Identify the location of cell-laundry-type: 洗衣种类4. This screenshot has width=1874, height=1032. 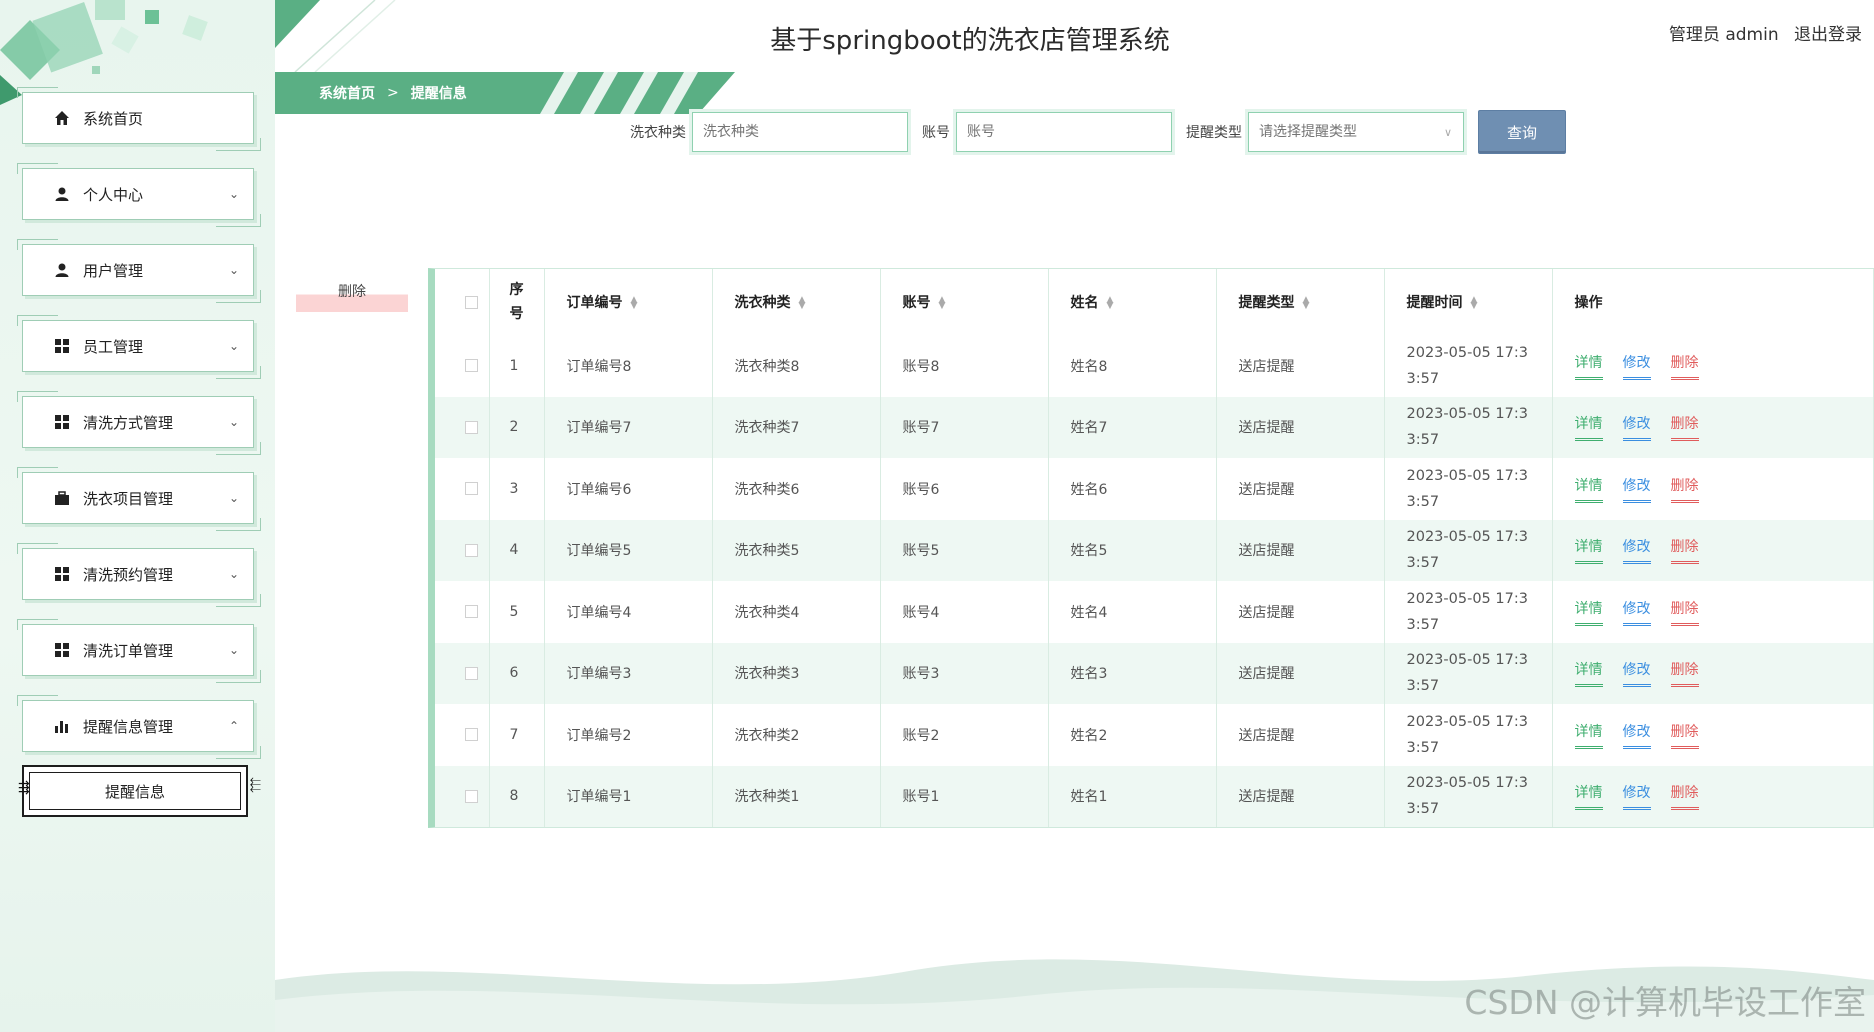
(796, 612).